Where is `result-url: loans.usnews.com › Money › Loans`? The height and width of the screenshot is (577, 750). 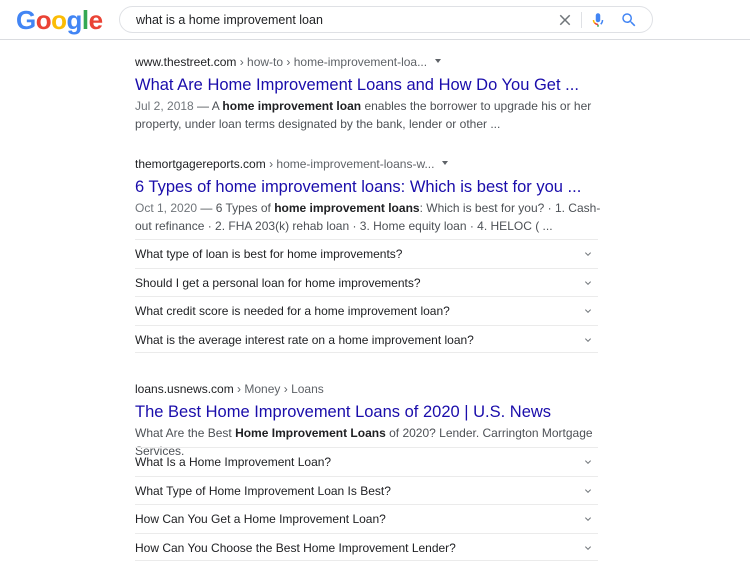 result-url: loans.usnews.com › Money › Loans is located at coordinates (370, 389).